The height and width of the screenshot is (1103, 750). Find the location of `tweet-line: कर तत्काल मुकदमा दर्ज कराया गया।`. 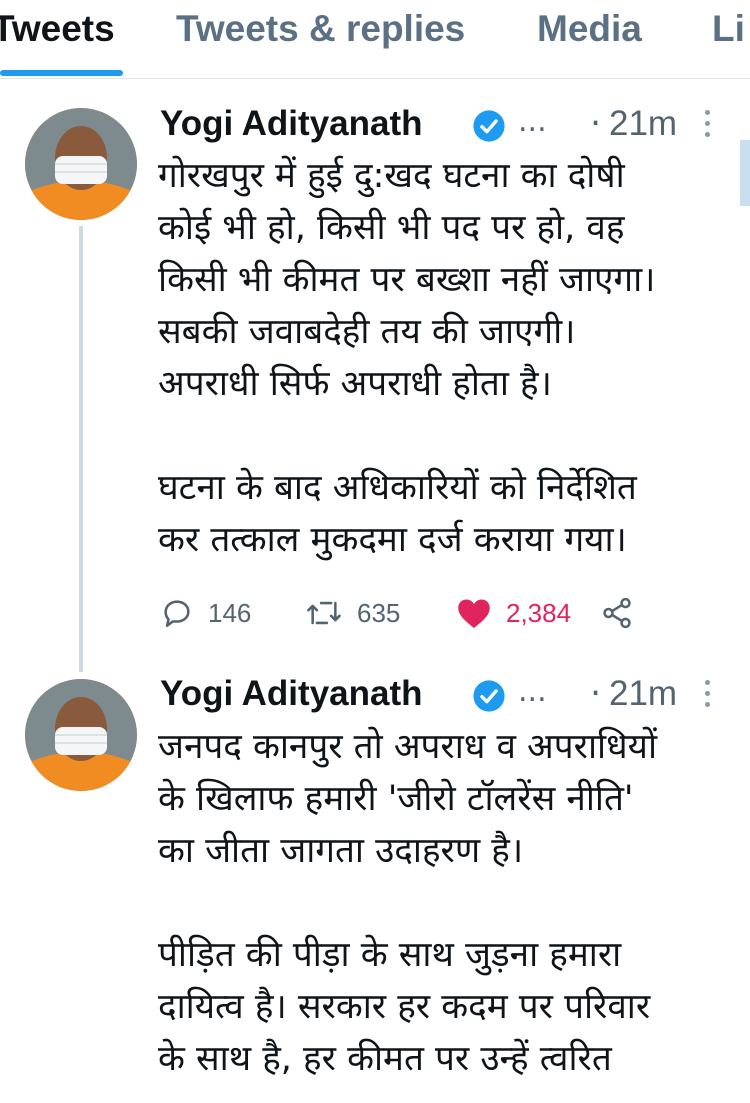

tweet-line: कर तत्काल मुकदमा दर्ज कराया गया। is located at coordinates (392, 540).